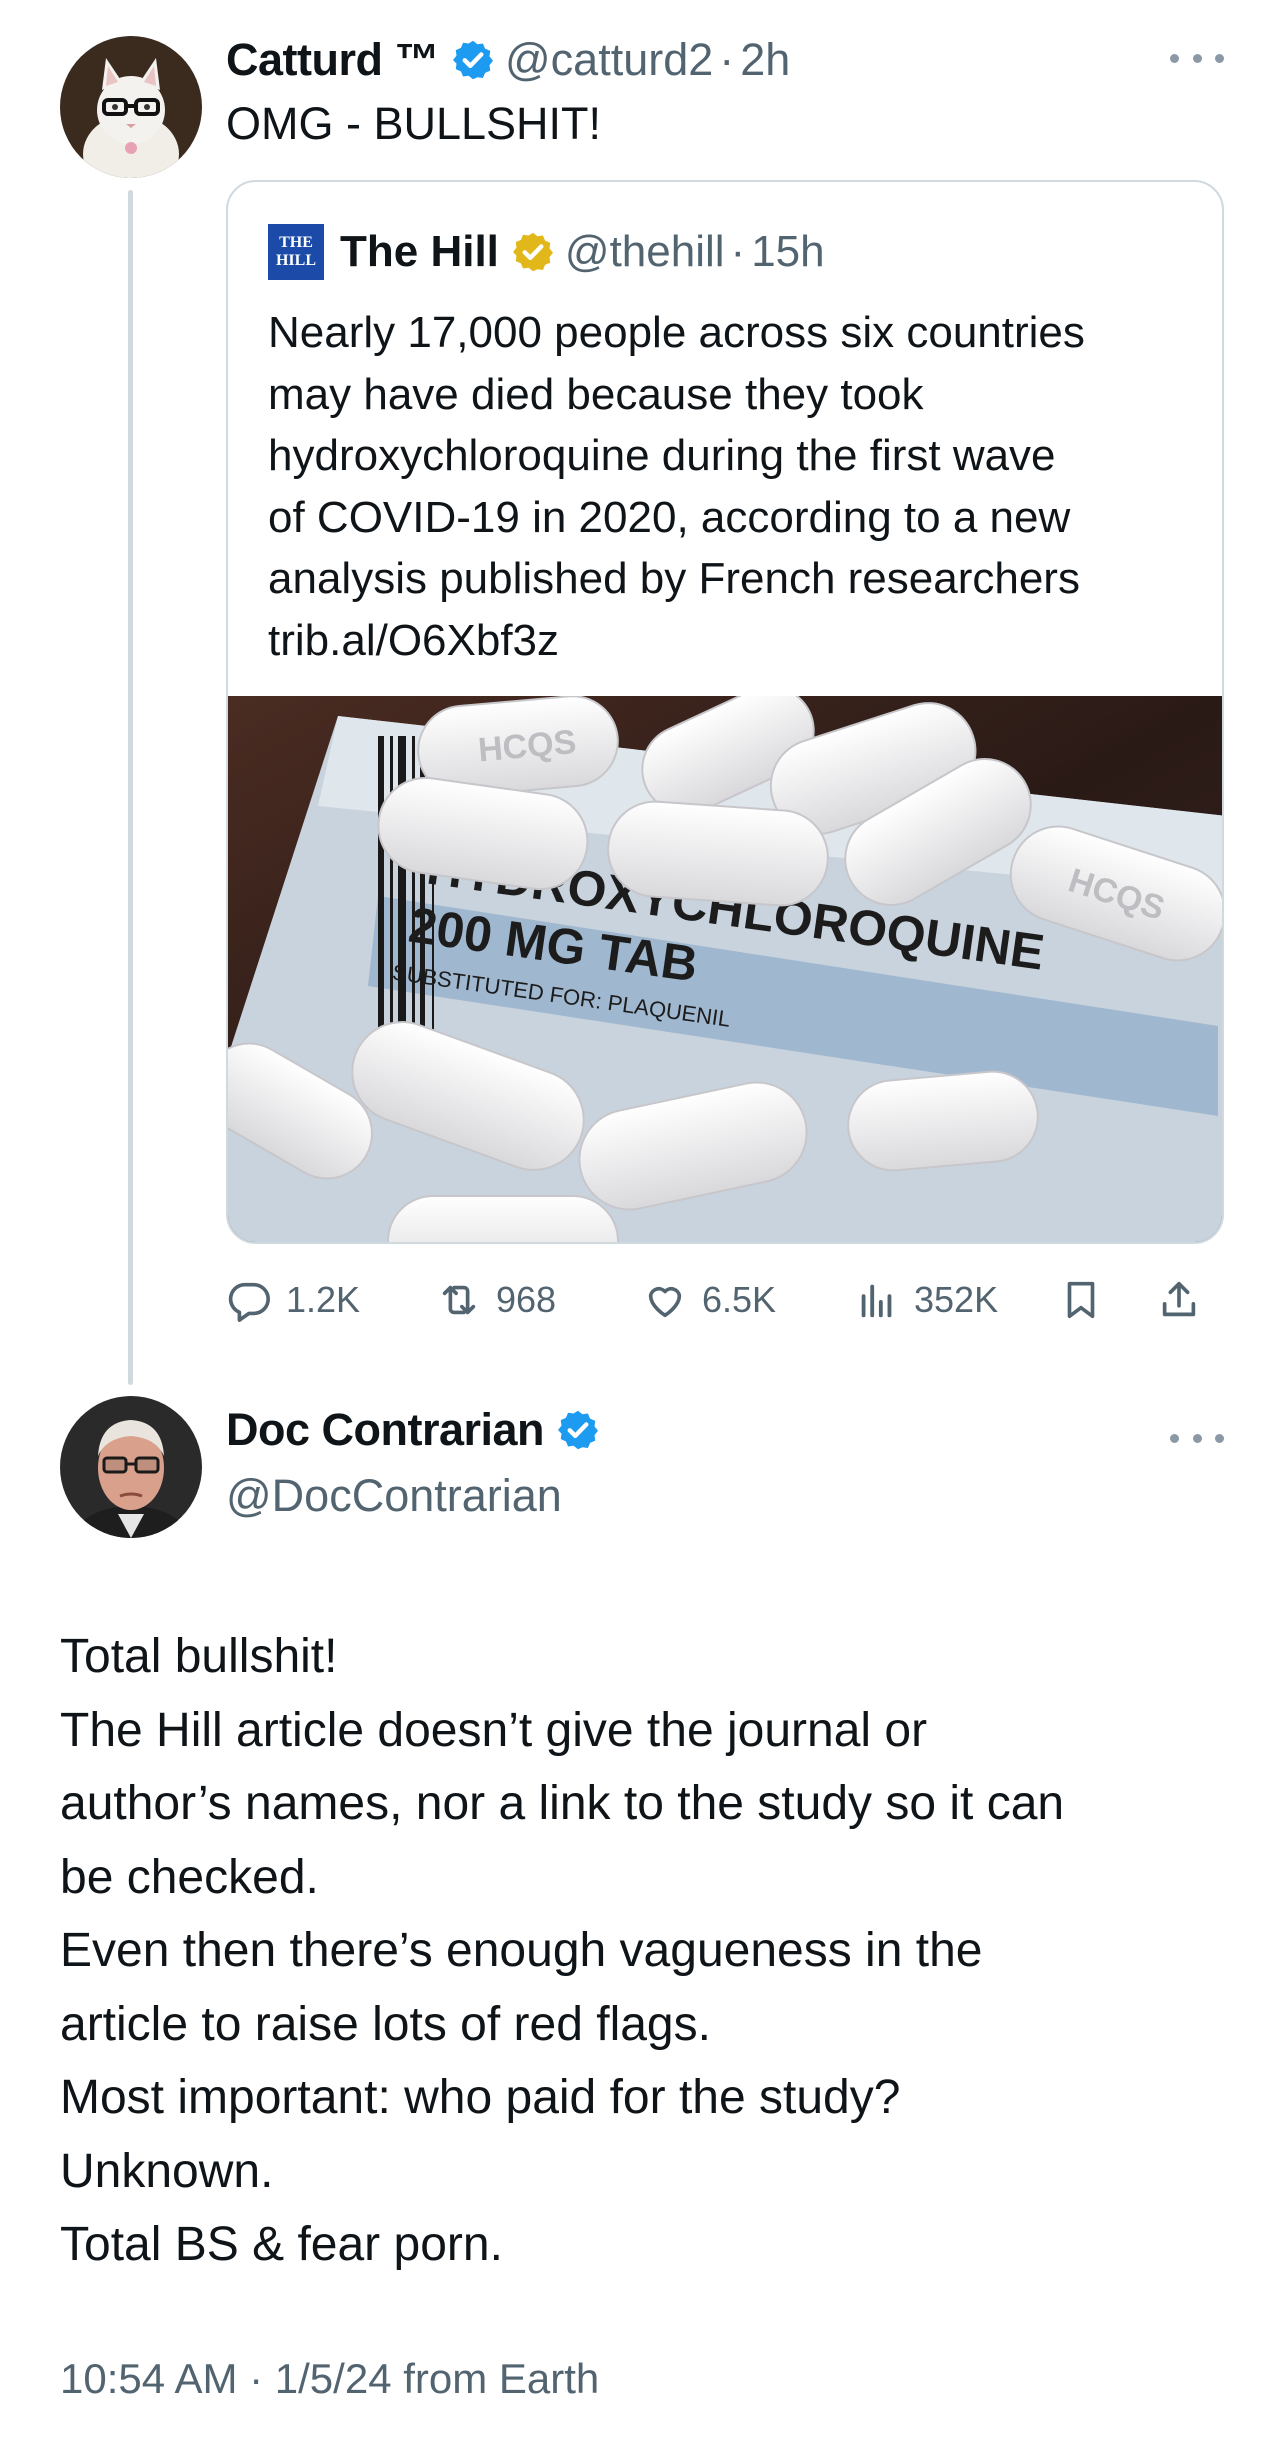  Describe the element at coordinates (609, 60) in the screenshot. I see `author-handle: @catturd2` at that location.